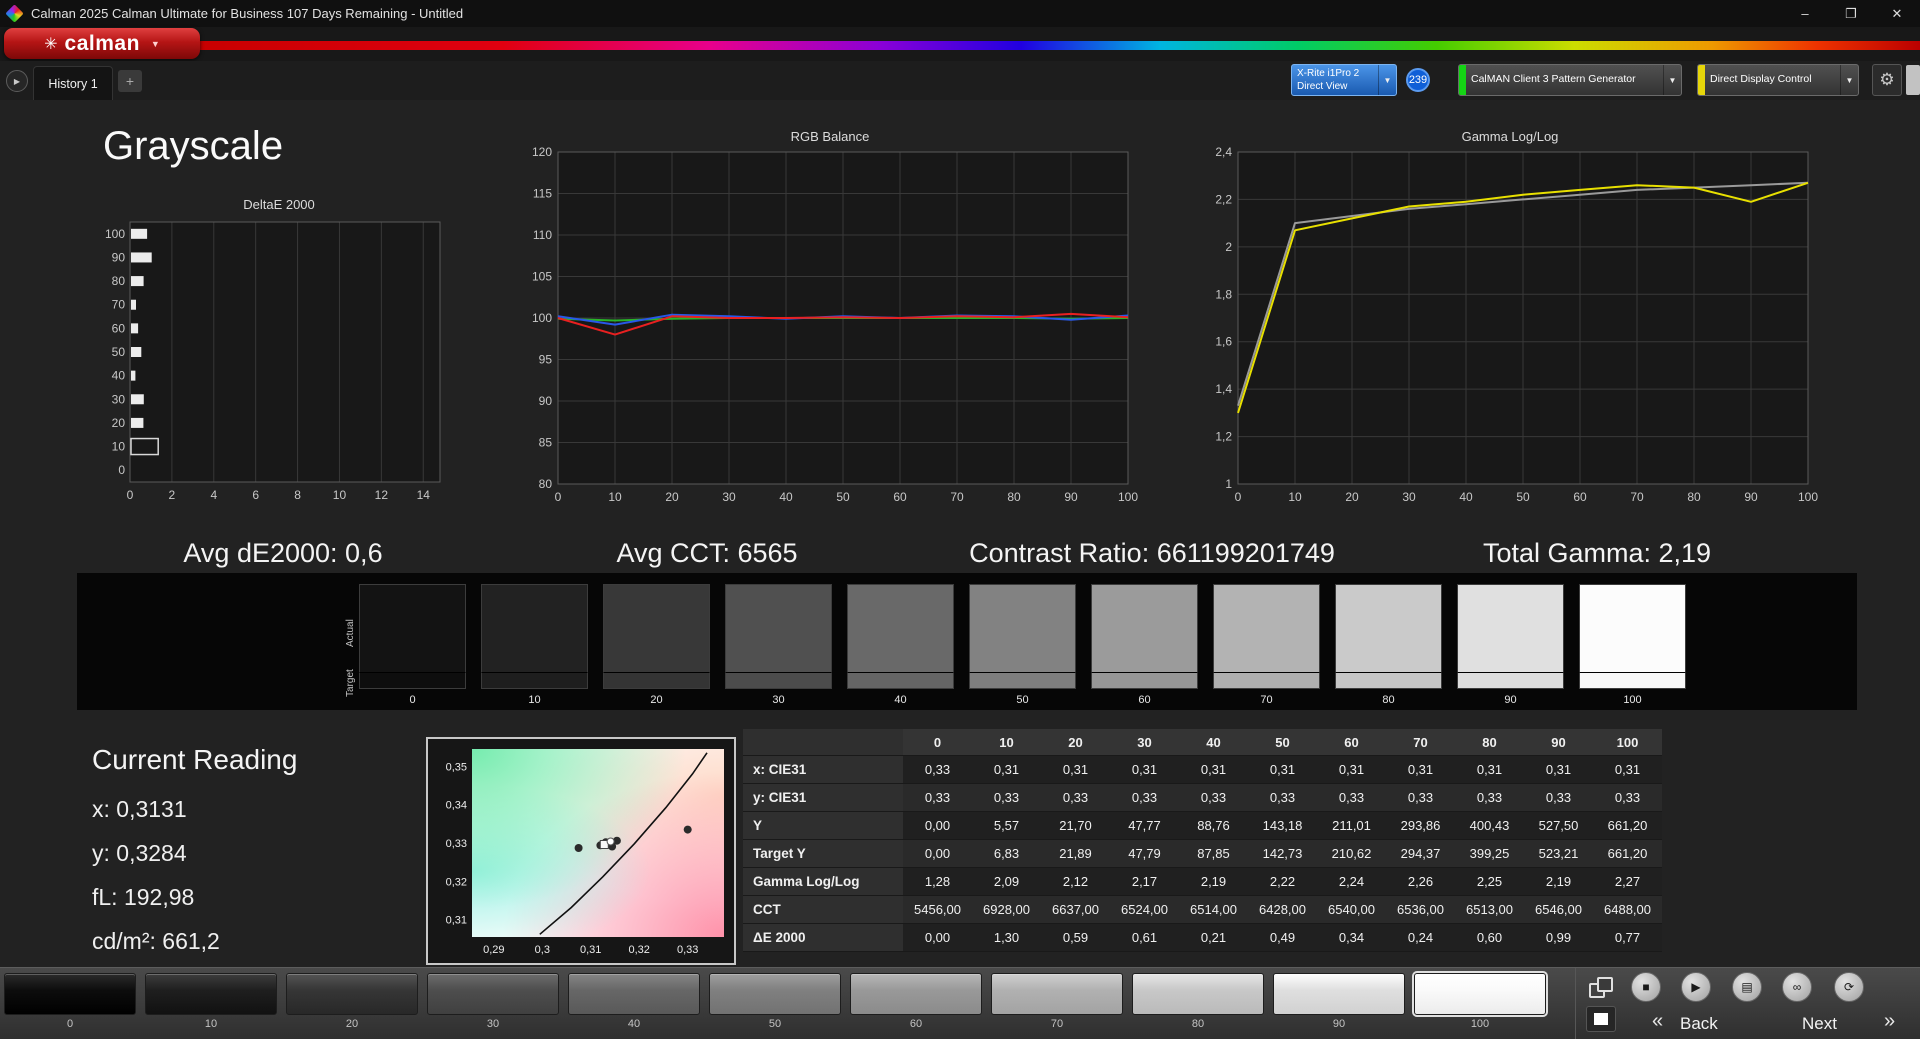  What do you see at coordinates (130, 81) in the screenshot?
I see `add-tab-button: +` at bounding box center [130, 81].